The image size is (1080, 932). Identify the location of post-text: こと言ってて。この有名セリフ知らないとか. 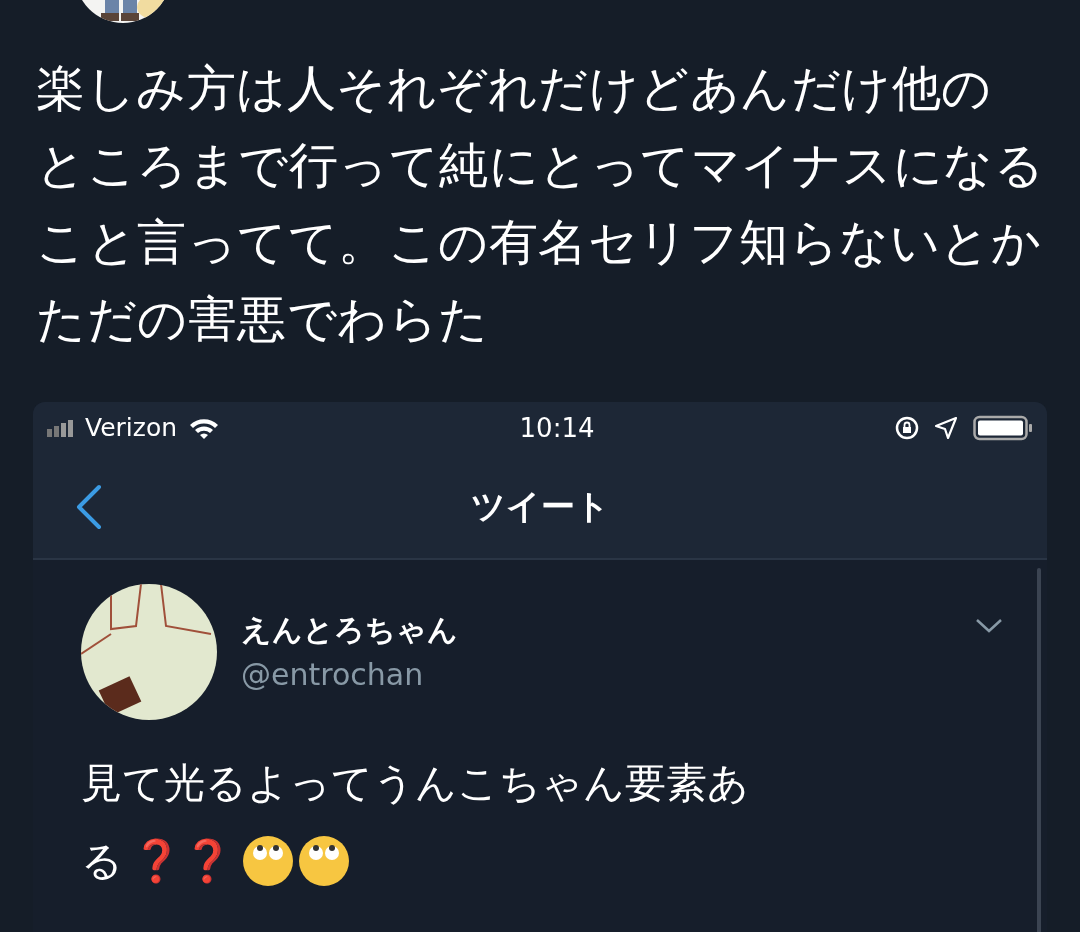
(539, 243).